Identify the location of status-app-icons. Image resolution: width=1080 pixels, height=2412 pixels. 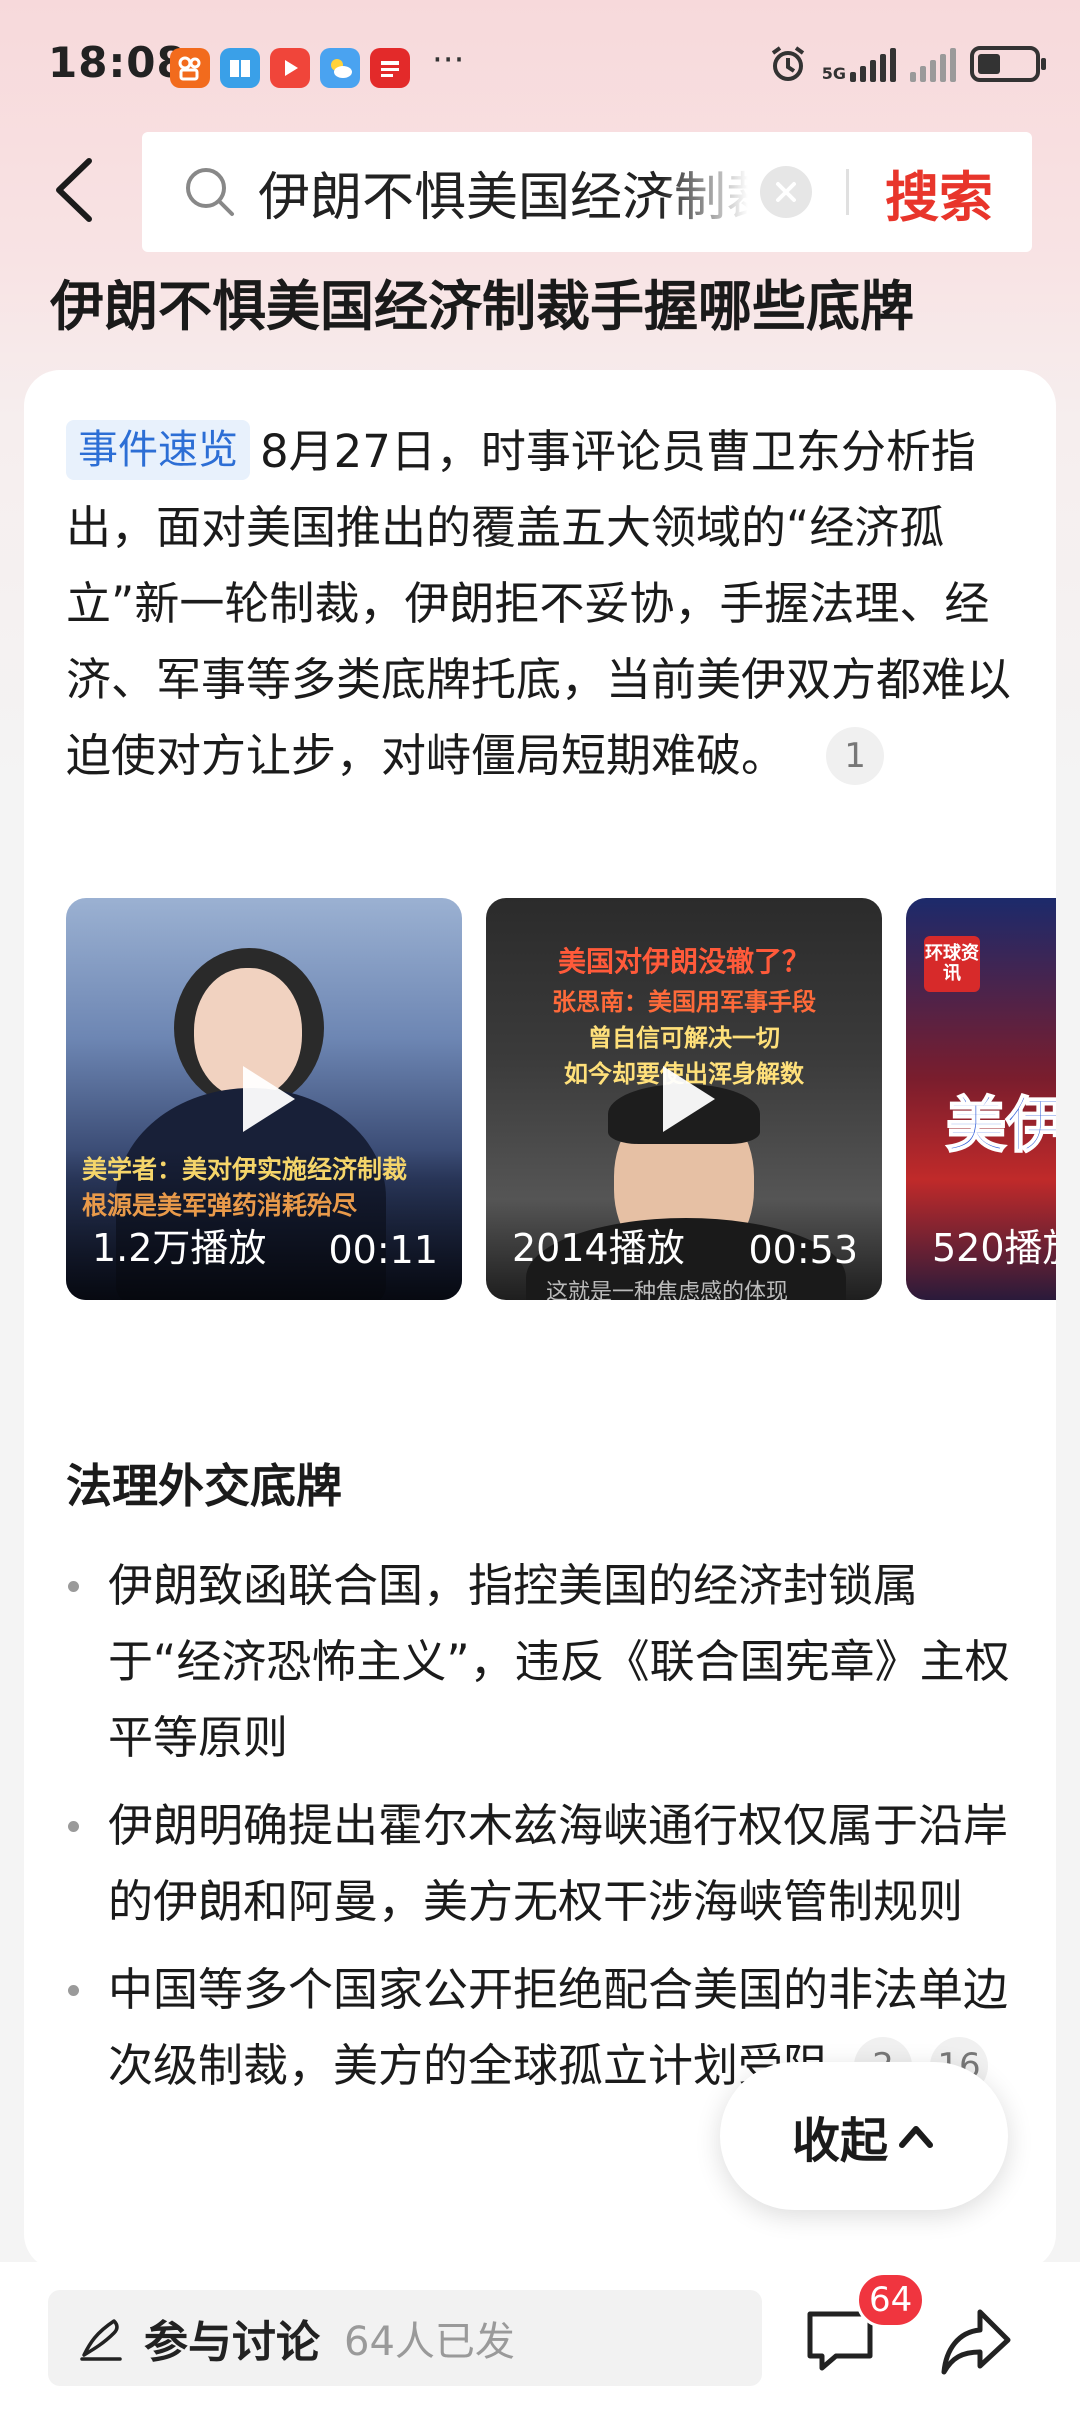
(290, 68).